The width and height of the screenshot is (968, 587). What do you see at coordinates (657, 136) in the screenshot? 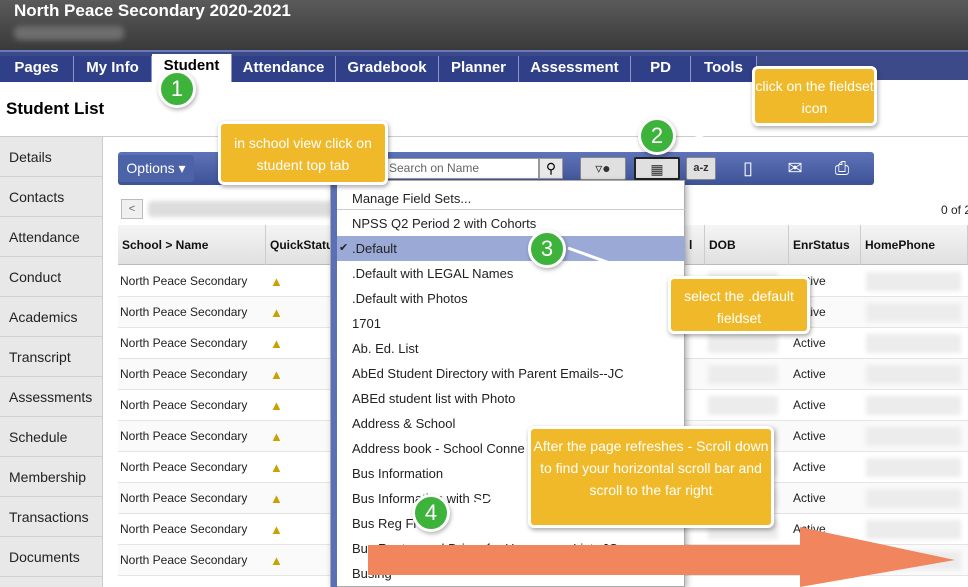
I see `step-2-badge: 2` at bounding box center [657, 136].